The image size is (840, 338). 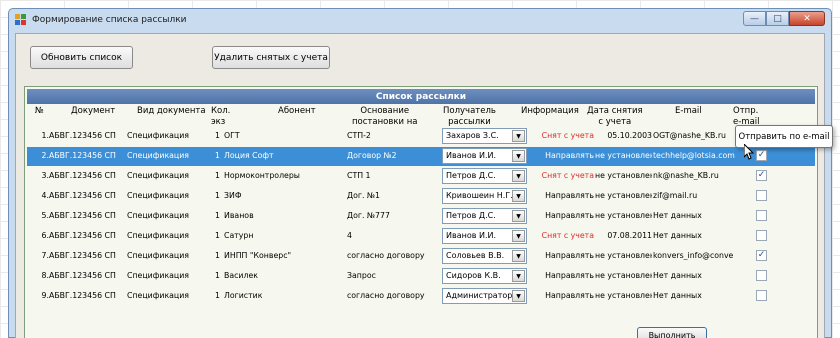 I want to click on cell-email: OGT@nashe_KB.ru, so click(x=689, y=135).